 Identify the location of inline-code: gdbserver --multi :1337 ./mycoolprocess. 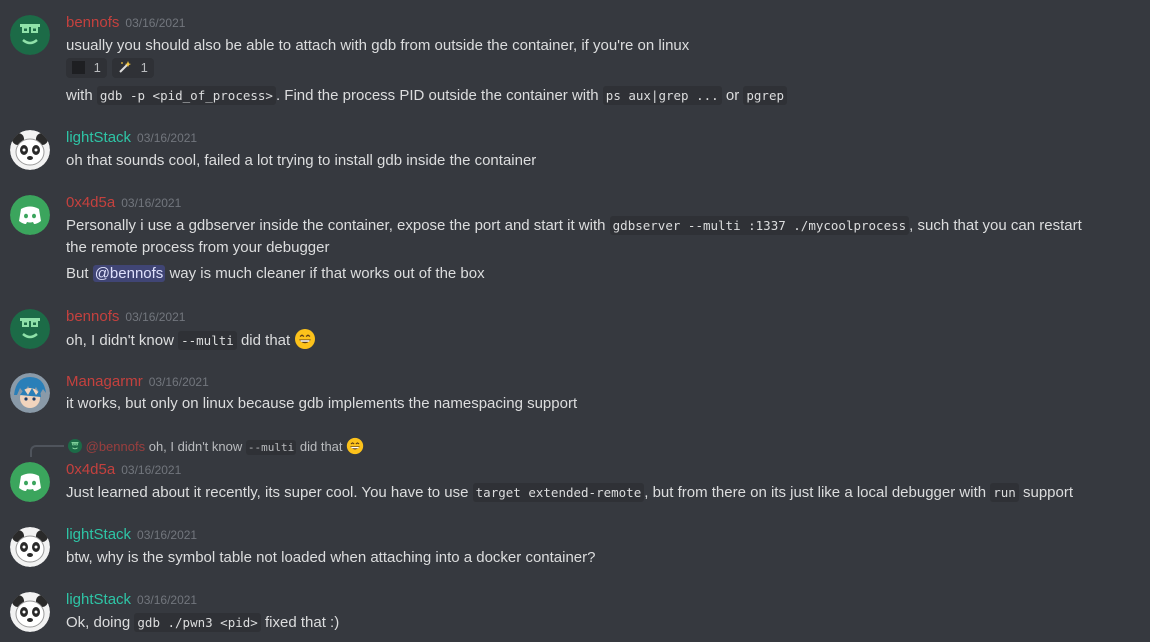
(759, 225).